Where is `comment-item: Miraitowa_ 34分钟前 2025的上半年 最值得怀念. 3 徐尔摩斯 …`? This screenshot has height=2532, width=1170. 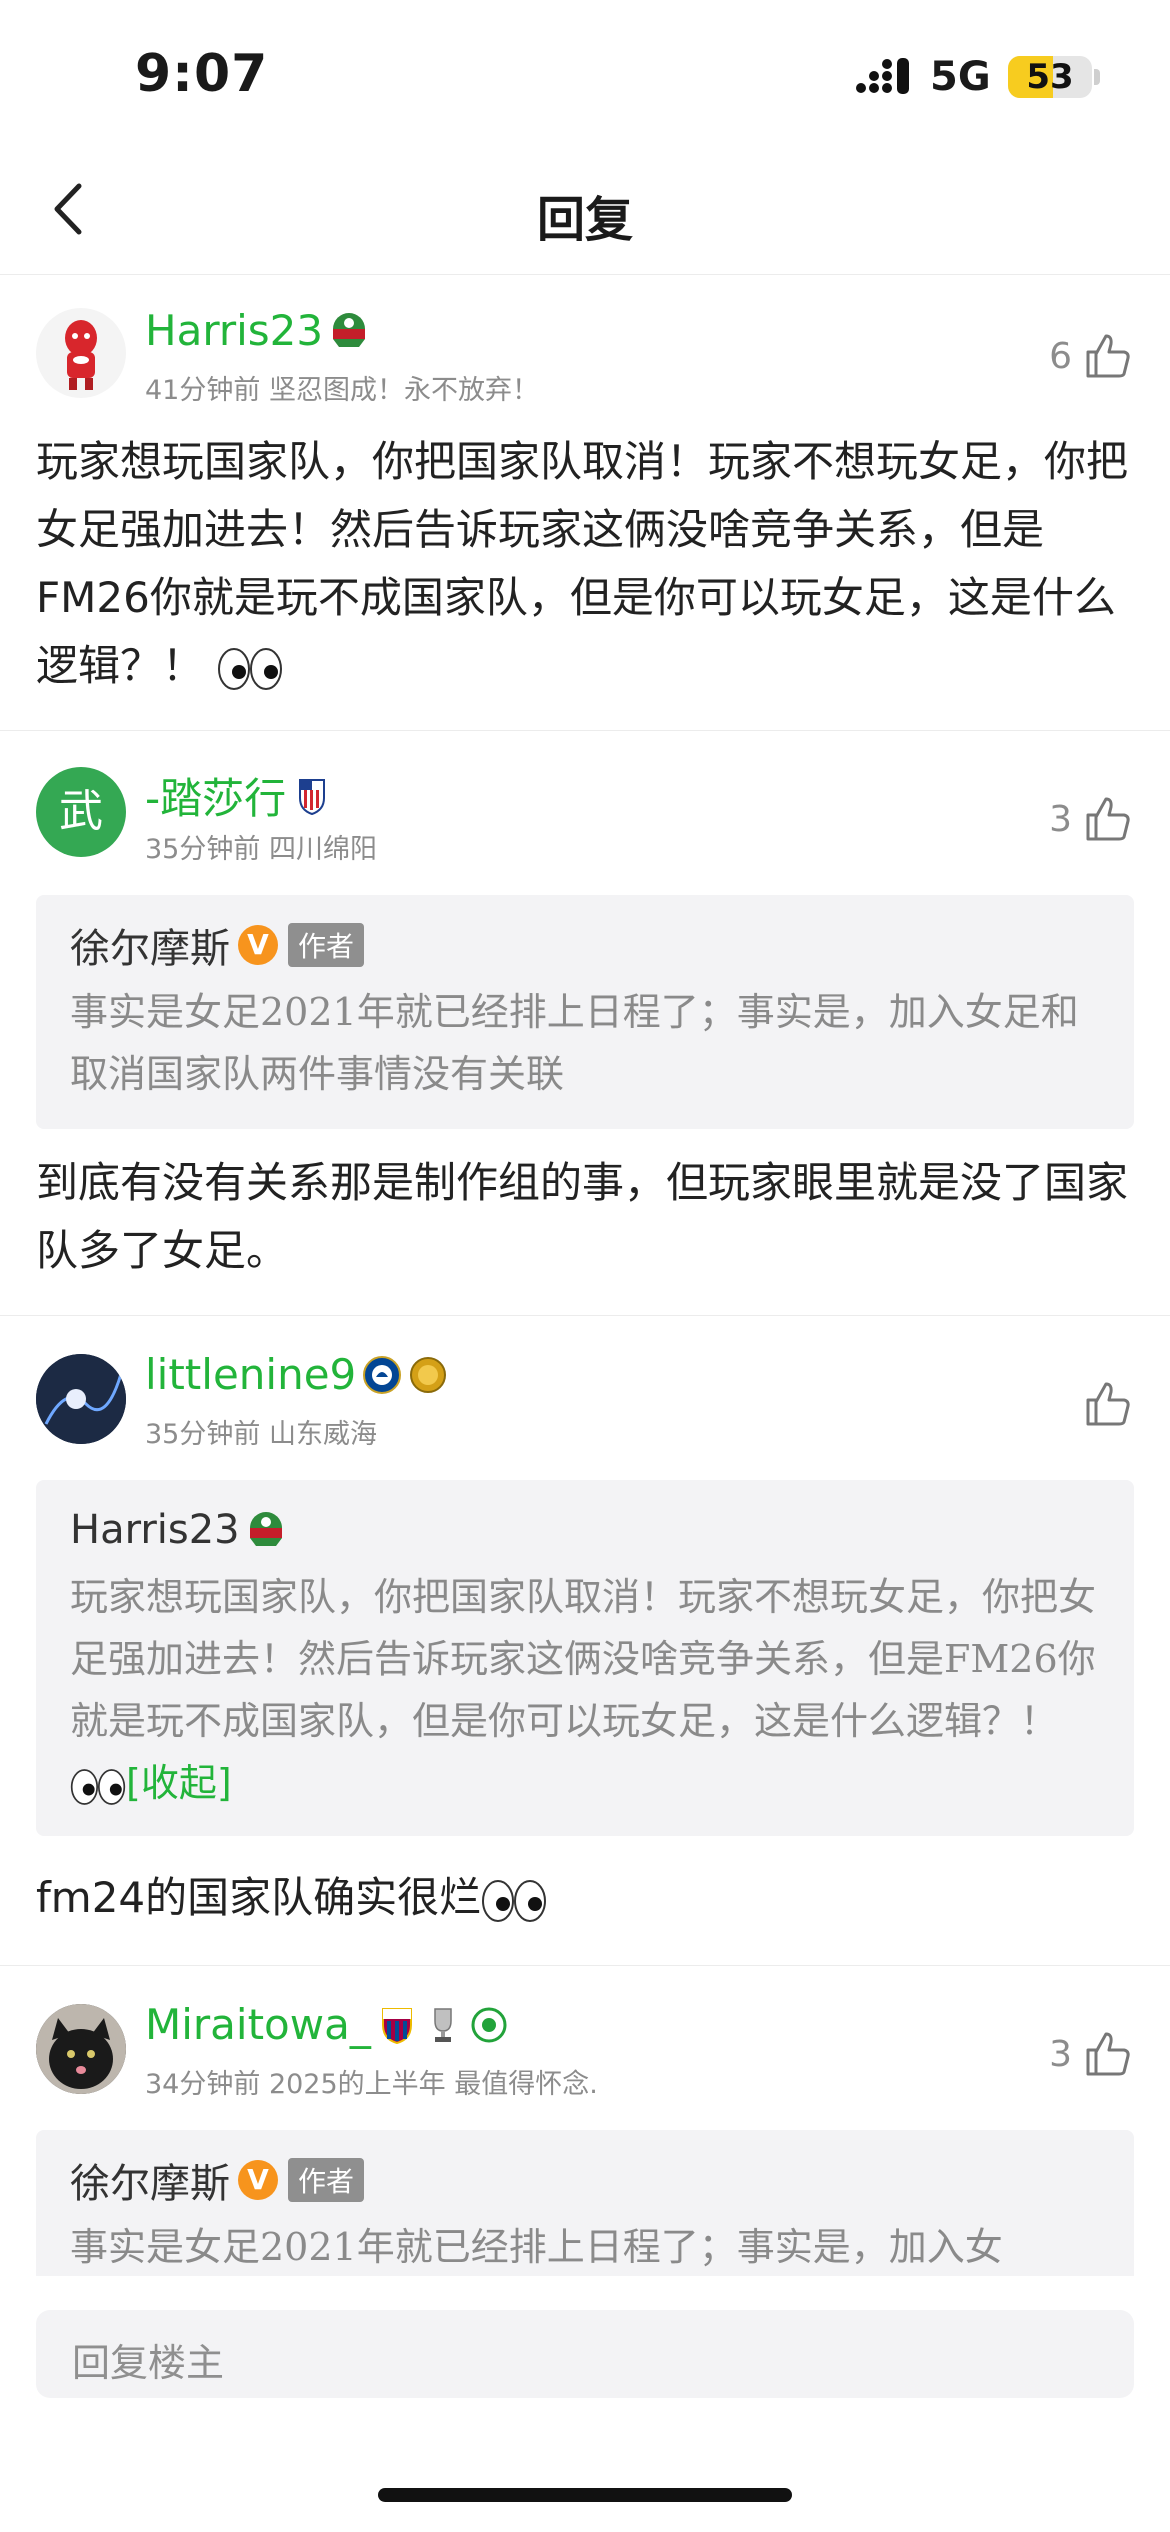
comment-item: Miraitowa_ 34分钟前 2025的上半年 最值得怀念. 3 徐尔摩斯 … is located at coordinates (585, 2121).